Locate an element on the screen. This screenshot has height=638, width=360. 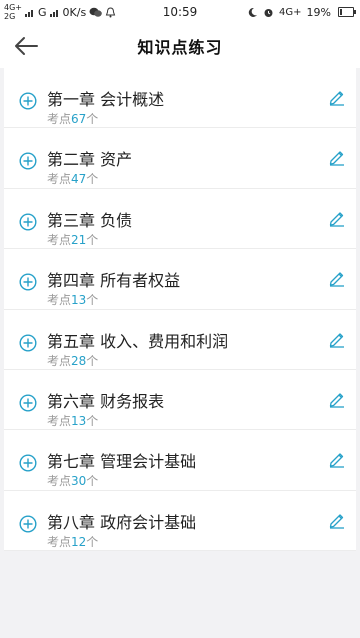
chapter-list-item: 第二章 资产 考点47个 is located at coordinates (180, 158).